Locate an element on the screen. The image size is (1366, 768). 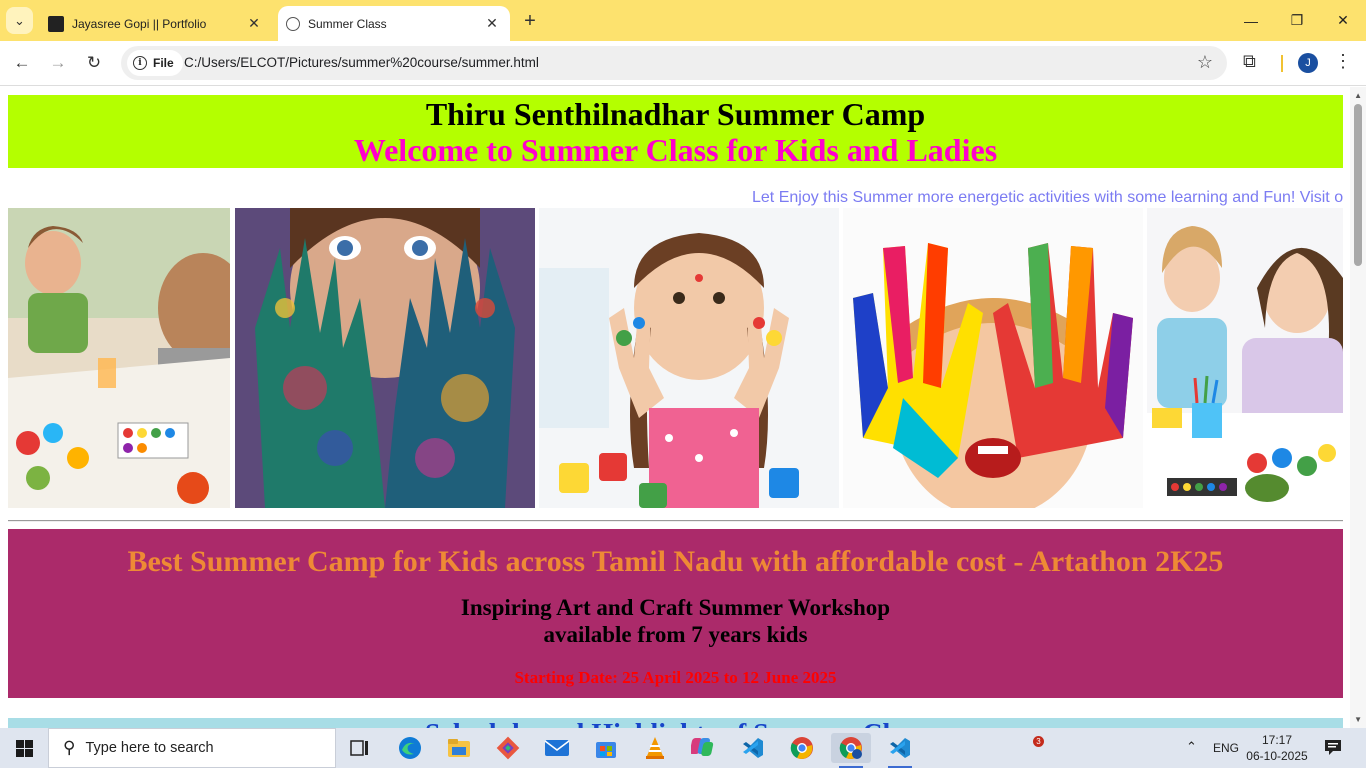
back-button: ← is located at coordinates (22, 63).